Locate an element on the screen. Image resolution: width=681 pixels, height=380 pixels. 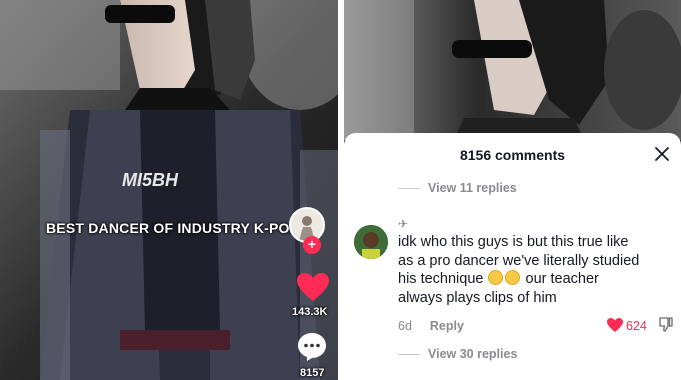
comment-line: always plays clips of him is located at coordinates (477, 297).